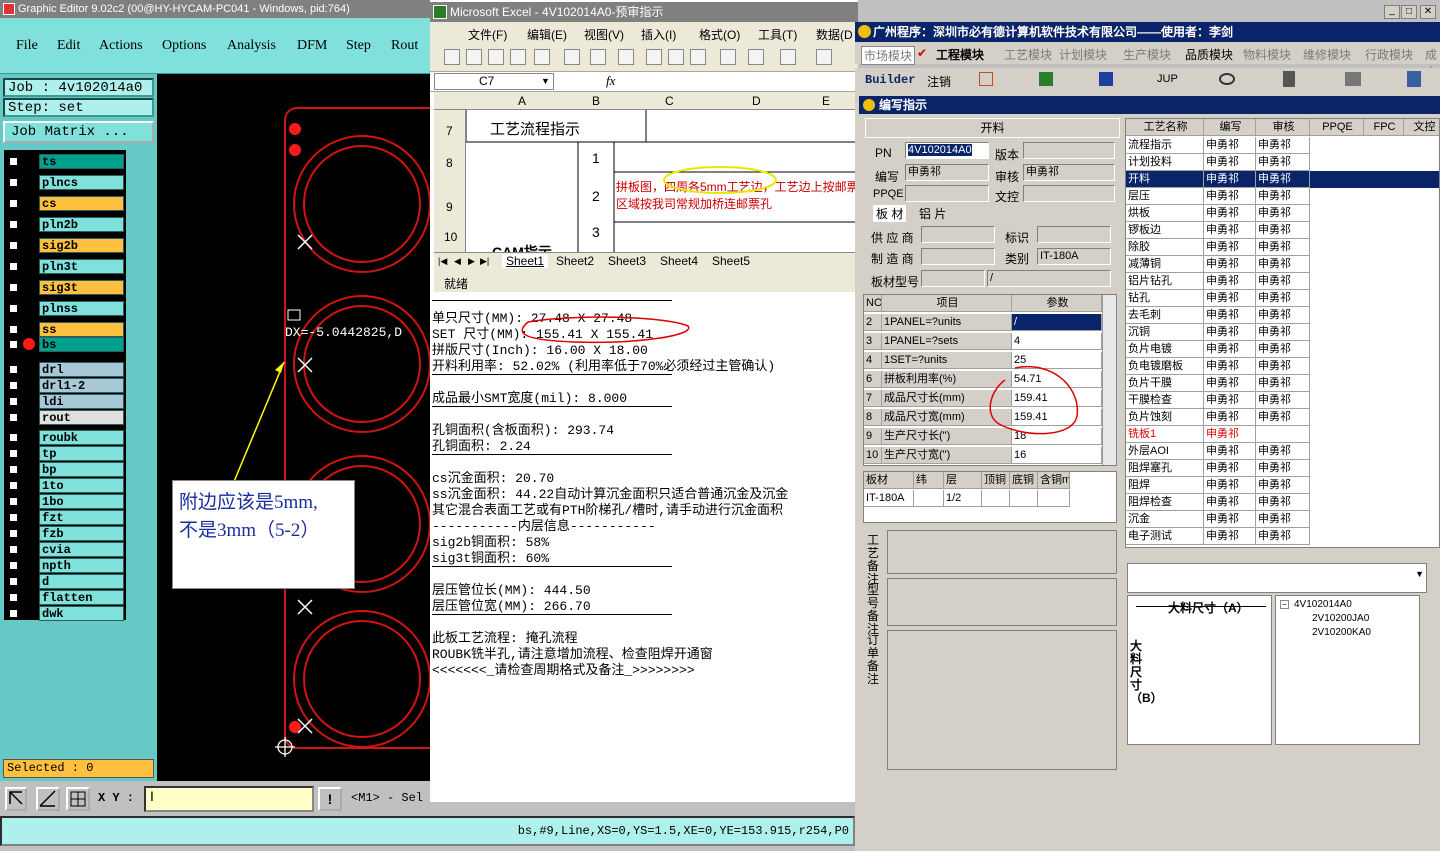 This screenshot has height=851, width=1440. I want to click on layer-name: ldi, so click(81, 401).